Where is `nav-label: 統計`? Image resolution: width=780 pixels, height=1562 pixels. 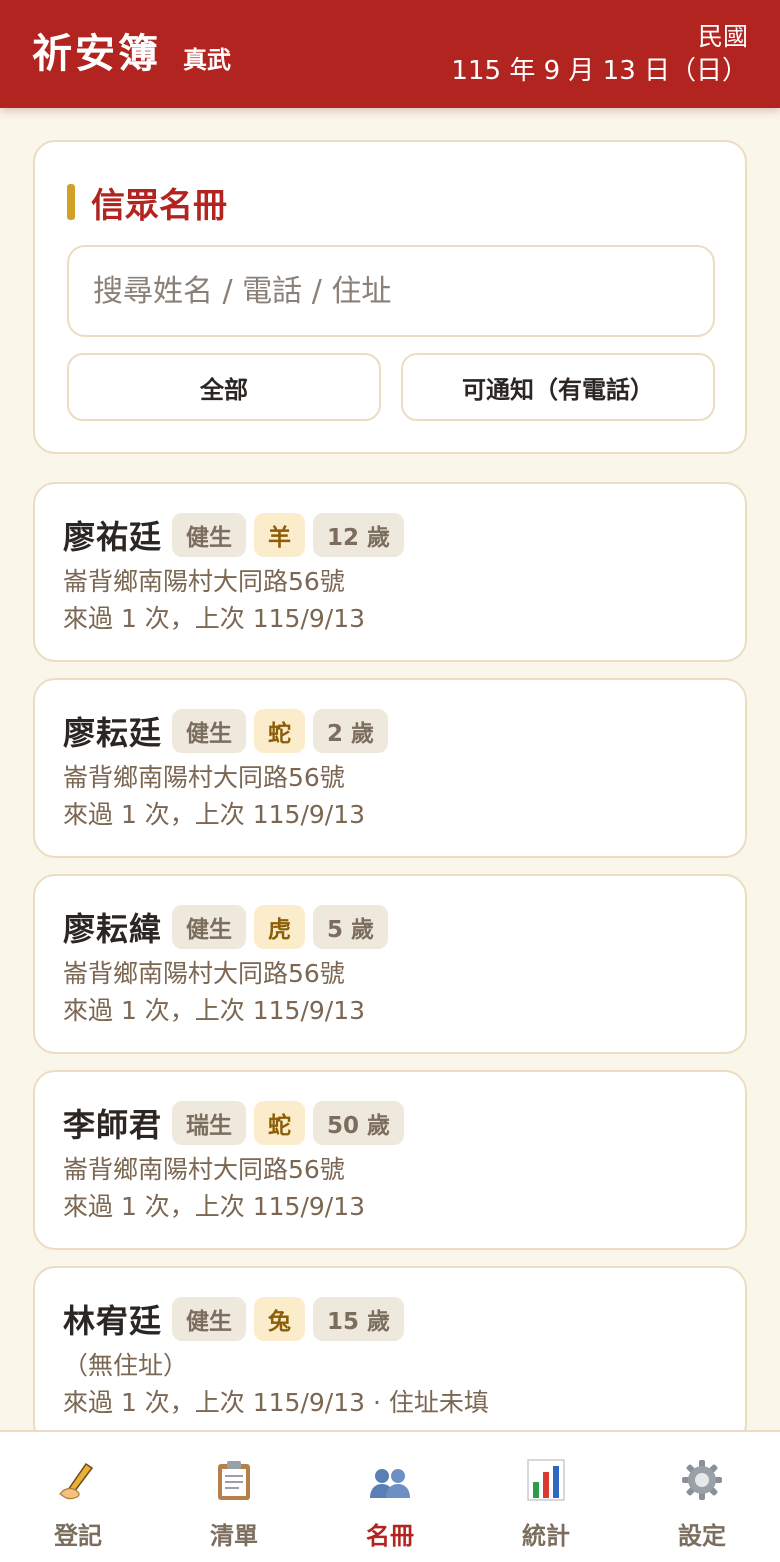
nav-label: 統計 is located at coordinates (546, 1536).